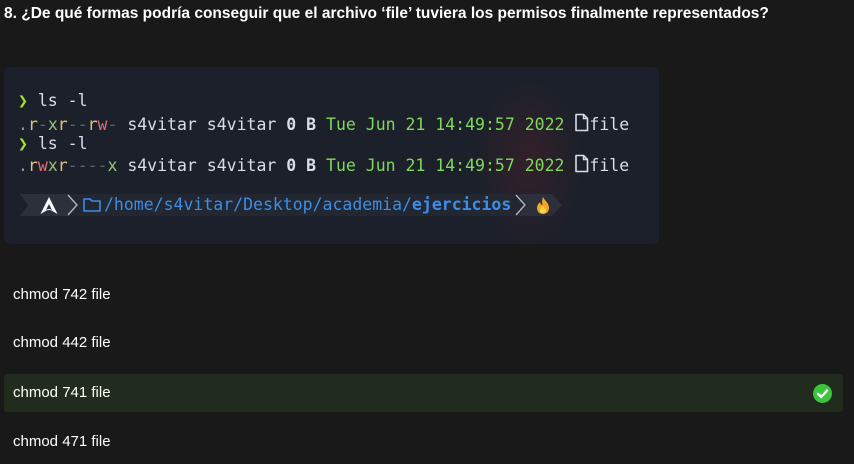 This screenshot has width=854, height=464. What do you see at coordinates (423, 343) in the screenshot?
I see `answer-option: chmod 442 file` at bounding box center [423, 343].